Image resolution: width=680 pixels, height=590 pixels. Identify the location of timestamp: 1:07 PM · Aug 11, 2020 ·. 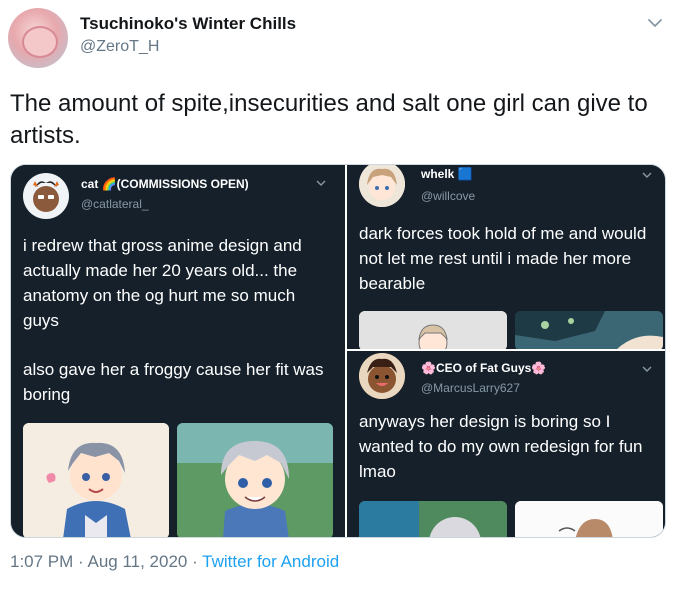
(106, 561).